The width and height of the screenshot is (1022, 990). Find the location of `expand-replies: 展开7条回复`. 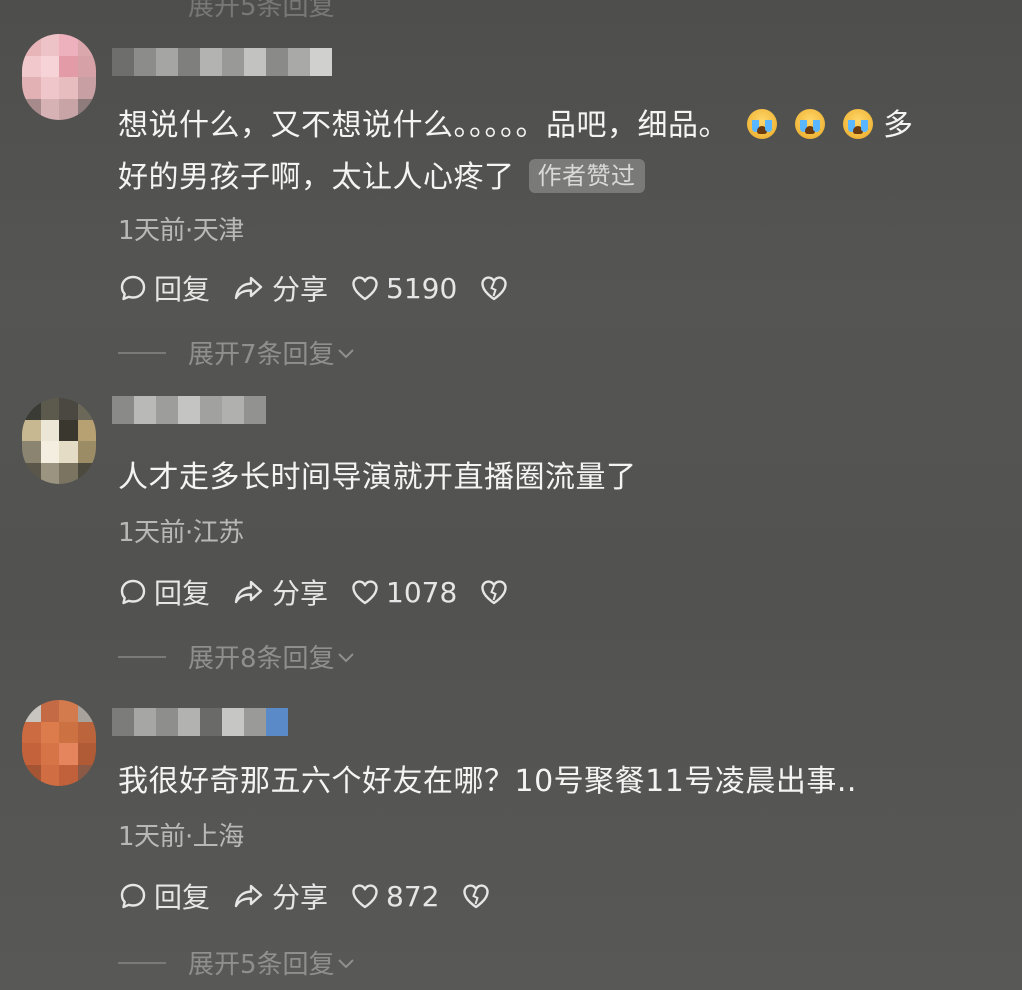

expand-replies: 展开7条回复 is located at coordinates (237, 352).